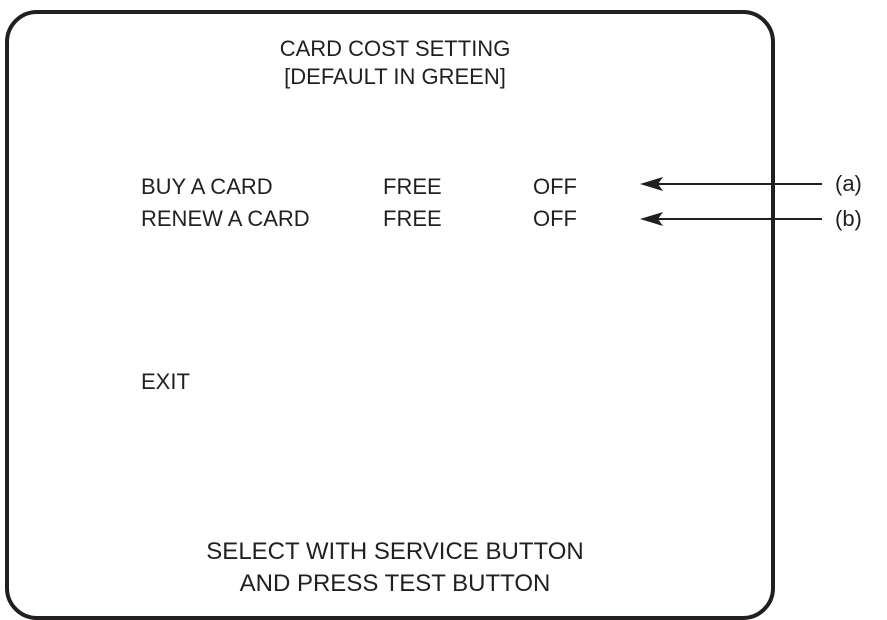  What do you see at coordinates (848, 218) in the screenshot?
I see `callout-label-b: (b)` at bounding box center [848, 218].